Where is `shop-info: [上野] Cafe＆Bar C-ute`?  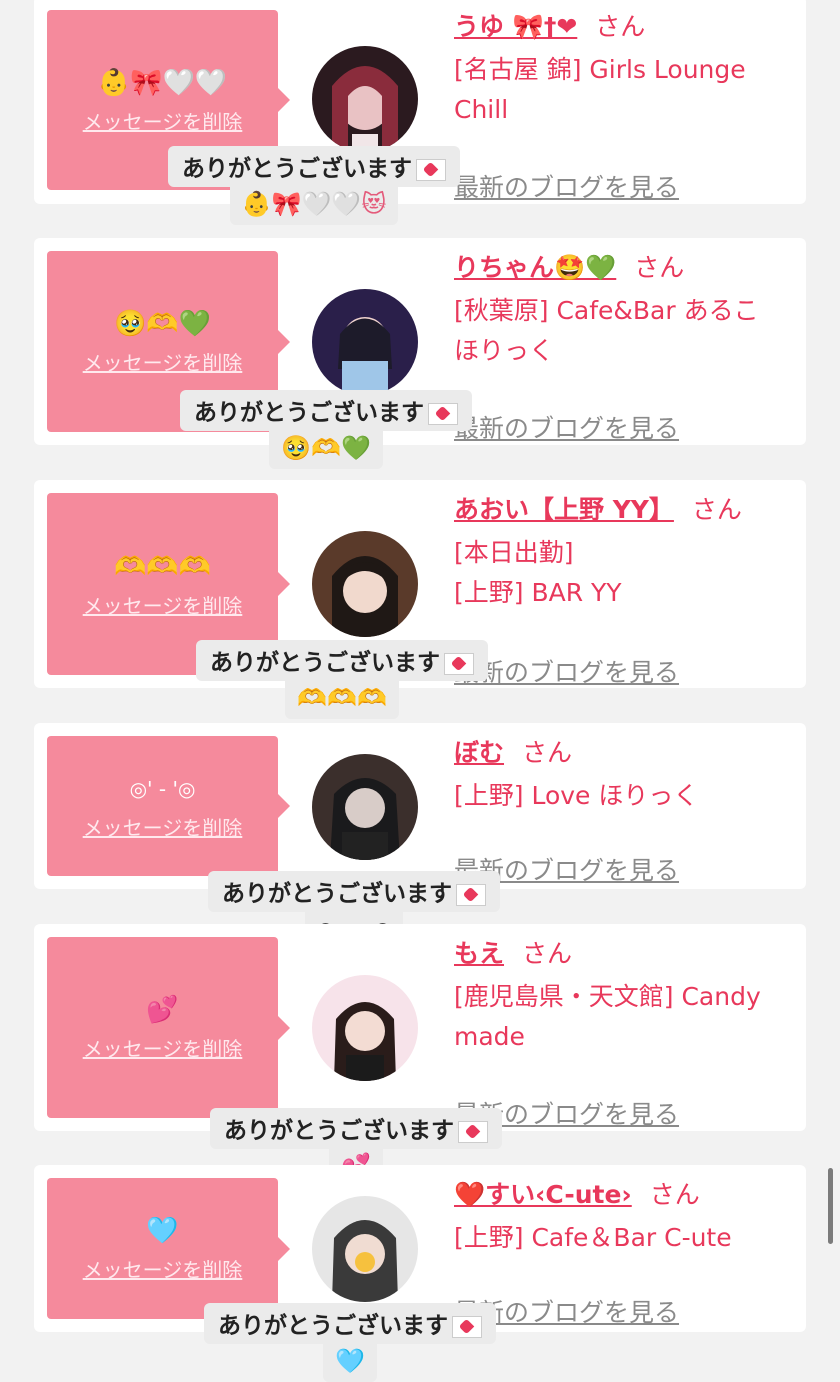 shop-info: [上野] Cafe＆Bar C-ute is located at coordinates (624, 1238).